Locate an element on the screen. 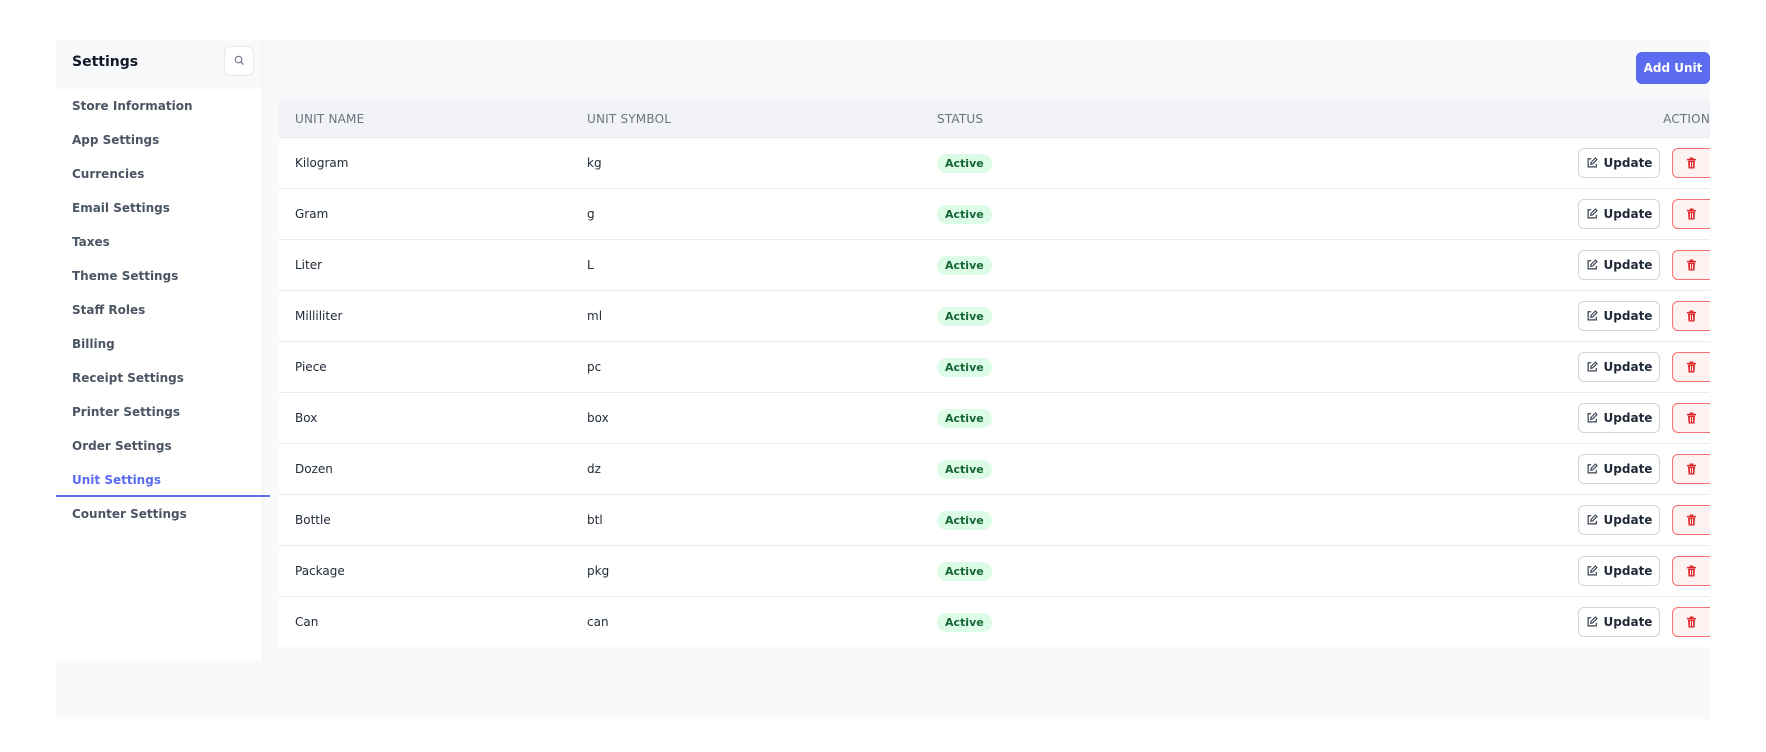 Image resolution: width=1766 pixels, height=752 pixels. cell-unit-symbol: g is located at coordinates (591, 214).